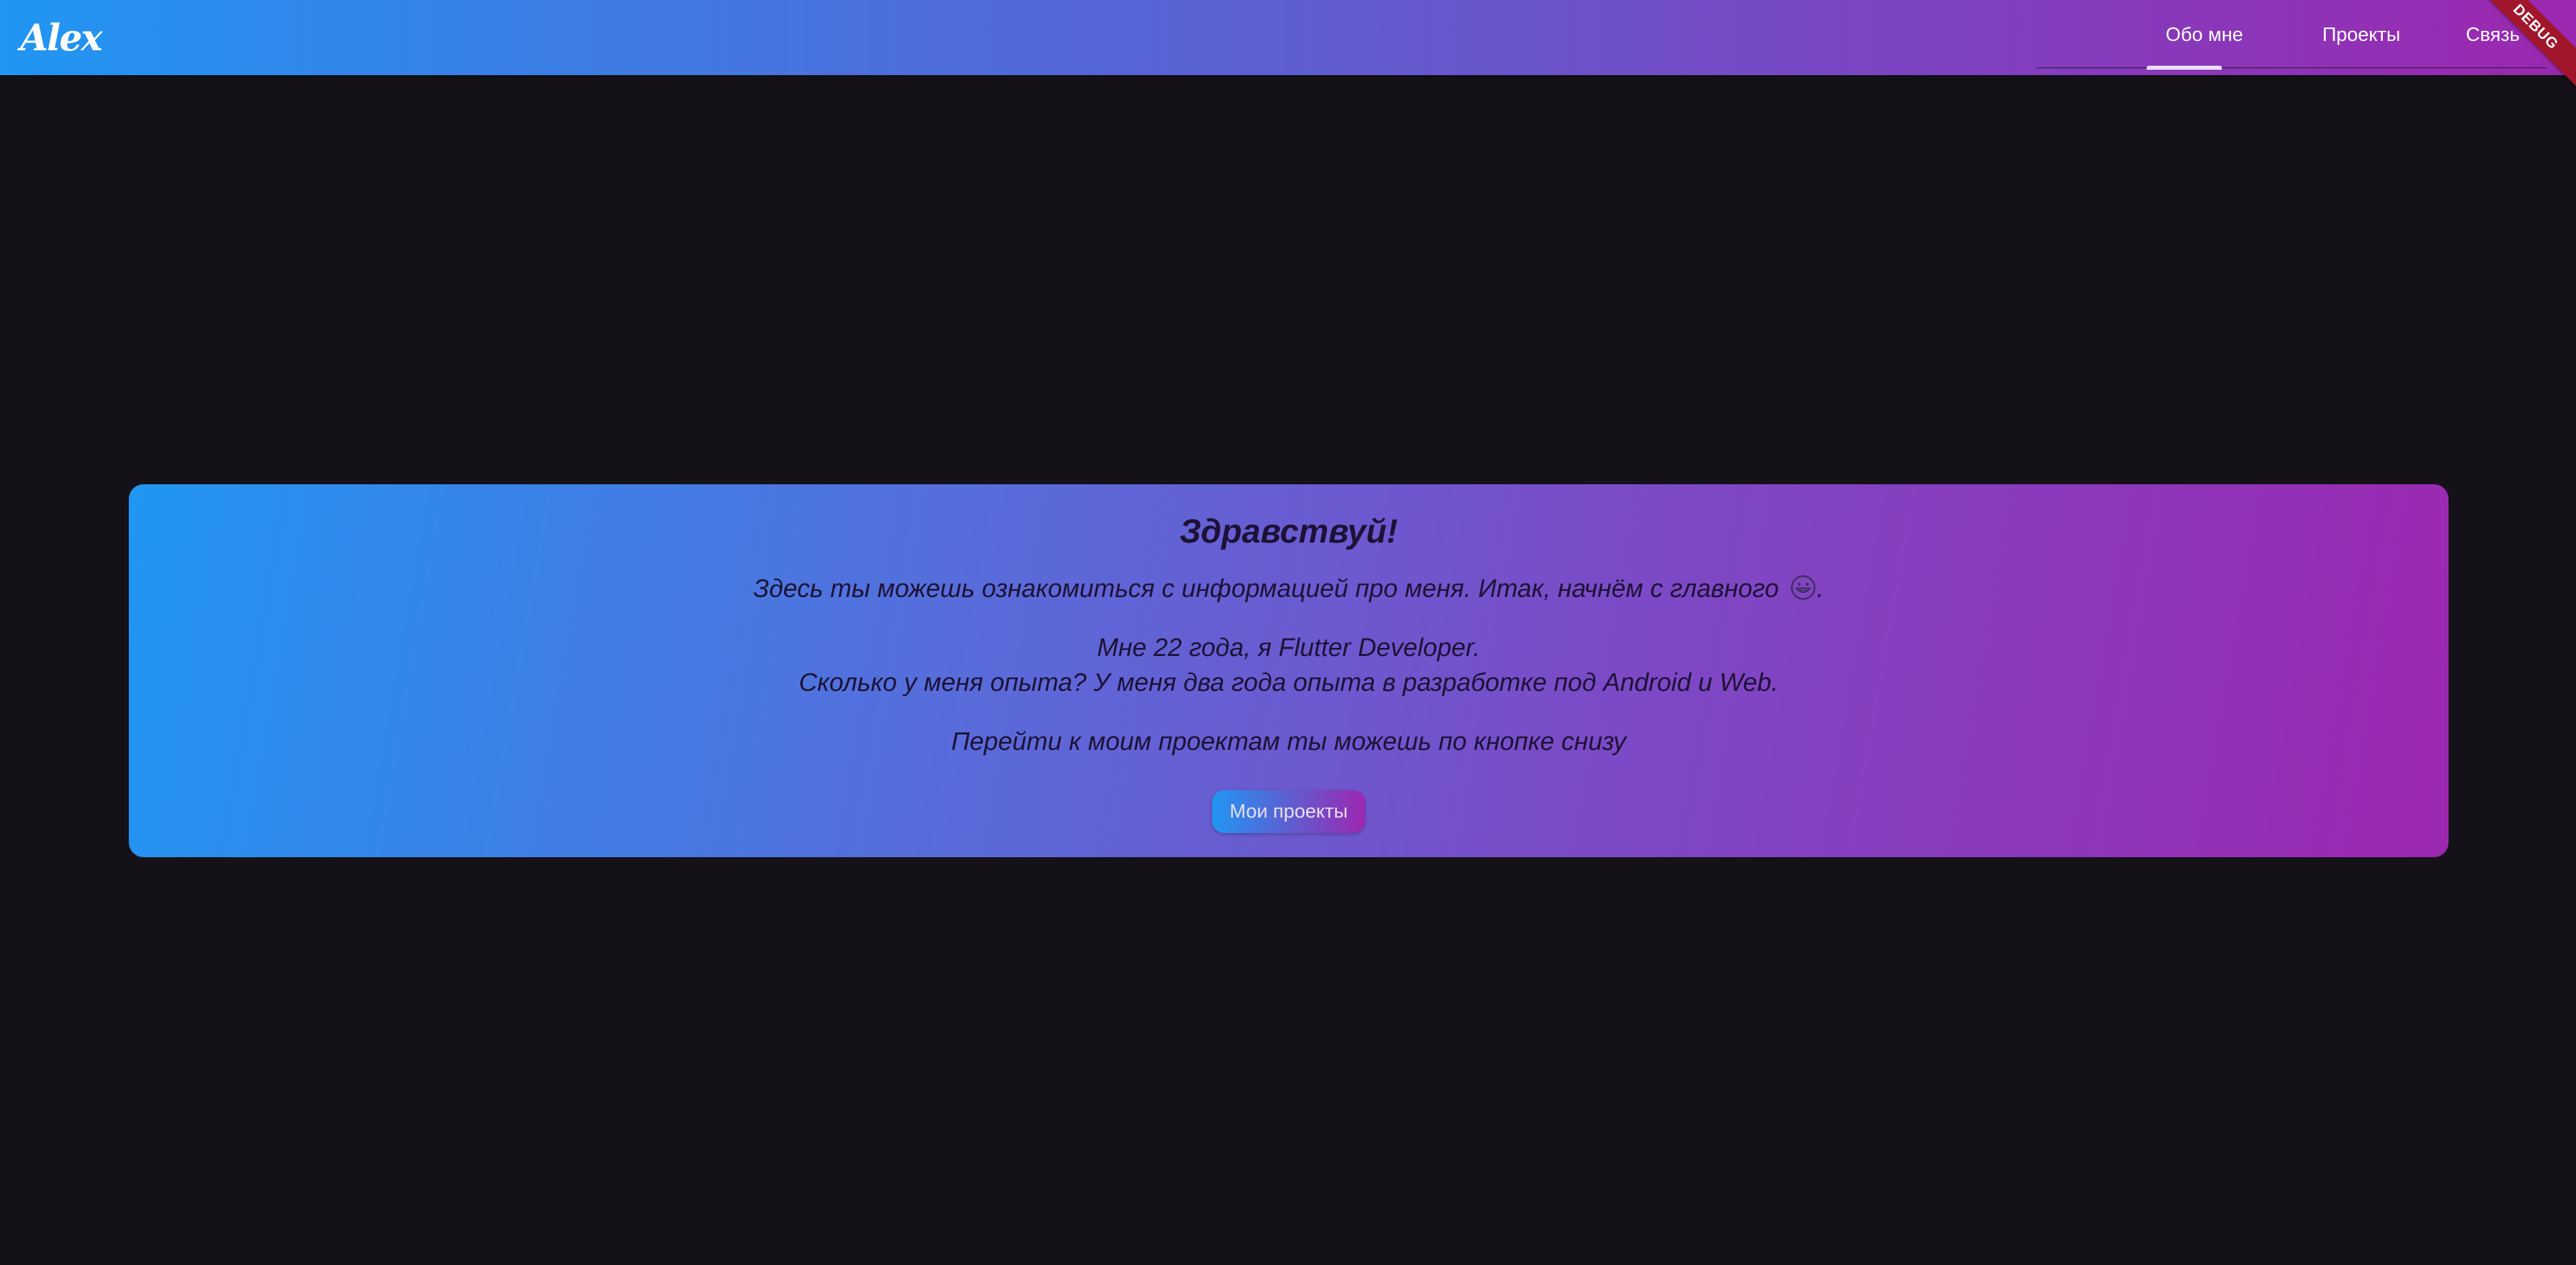 Image resolution: width=2576 pixels, height=1265 pixels. What do you see at coordinates (2291, 35) in the screenshot?
I see `tab-bar: Обо мне Проекты Связь` at bounding box center [2291, 35].